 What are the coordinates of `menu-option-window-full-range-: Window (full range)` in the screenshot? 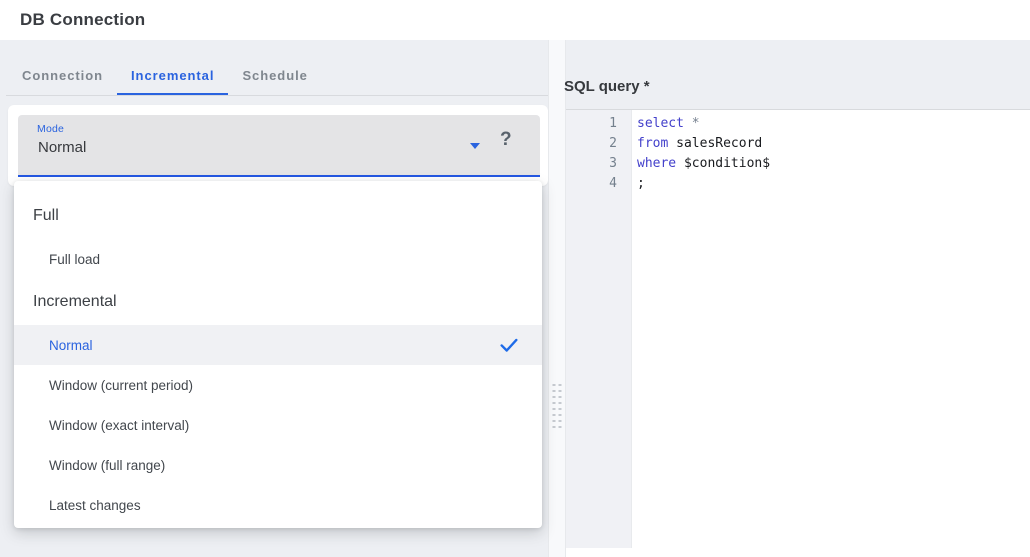 It's located at (278, 465).